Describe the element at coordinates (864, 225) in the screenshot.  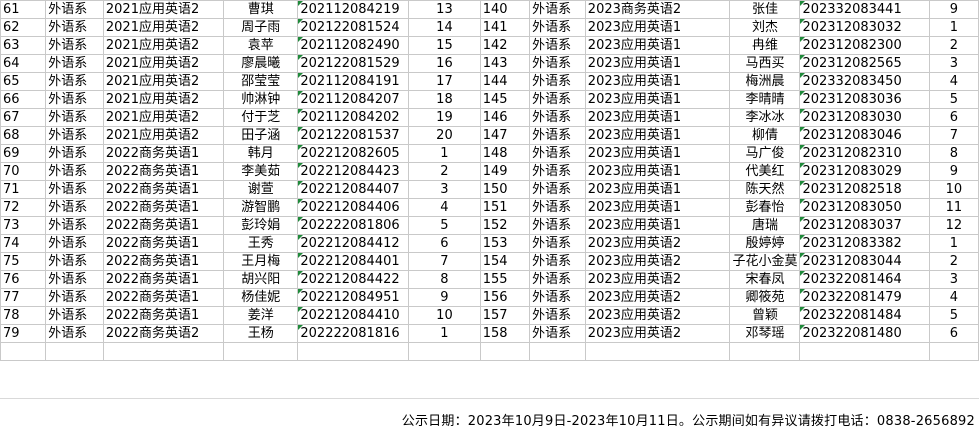
I see `cell-right-id: 202312083037` at that location.